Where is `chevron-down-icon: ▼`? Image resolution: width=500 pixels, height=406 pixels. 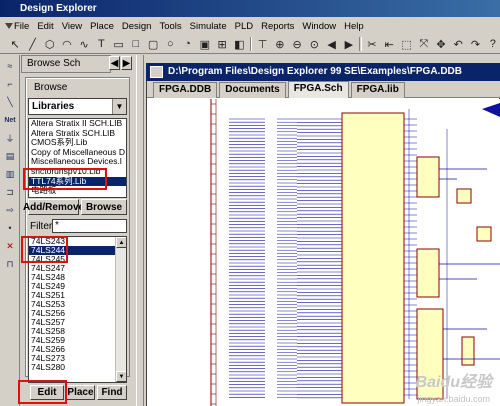
chevron-down-icon: ▼ is located at coordinates (119, 106).